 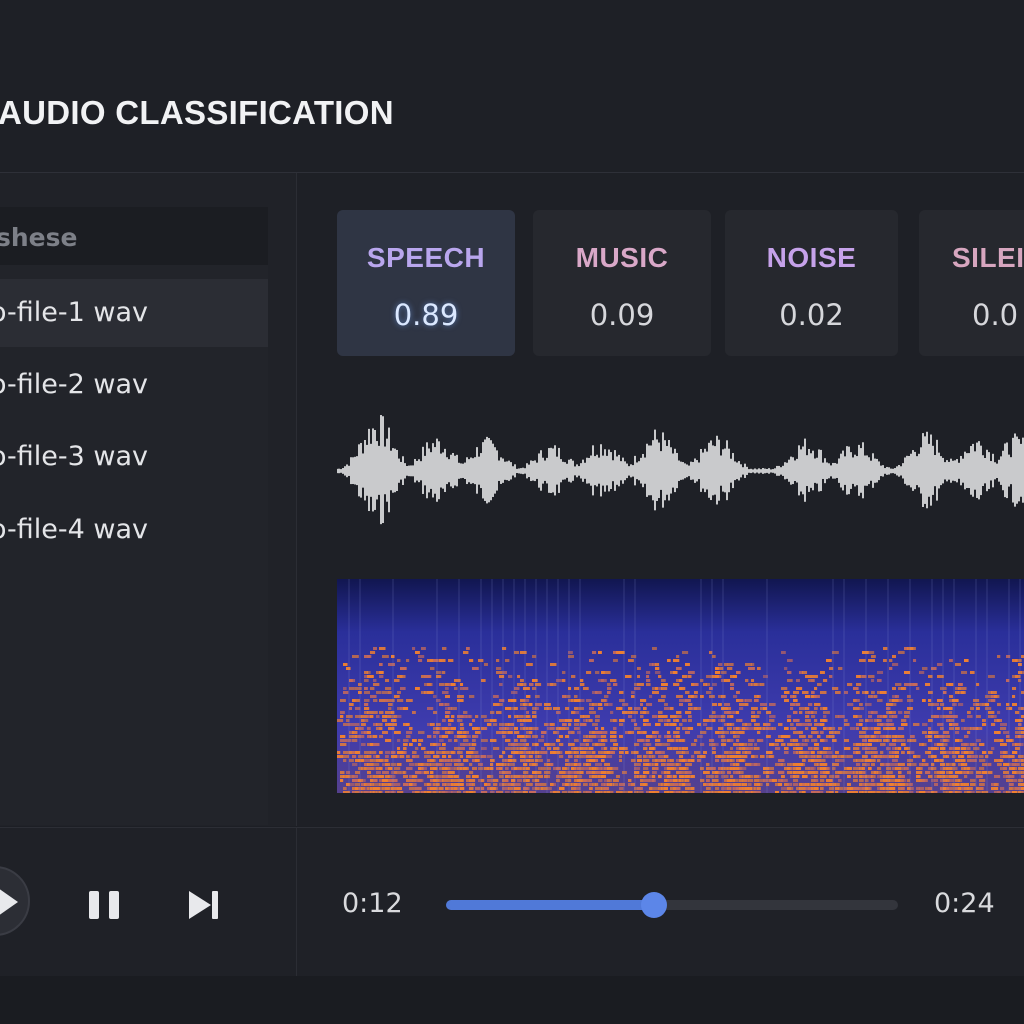 I want to click on pause-button, so click(x=105, y=905).